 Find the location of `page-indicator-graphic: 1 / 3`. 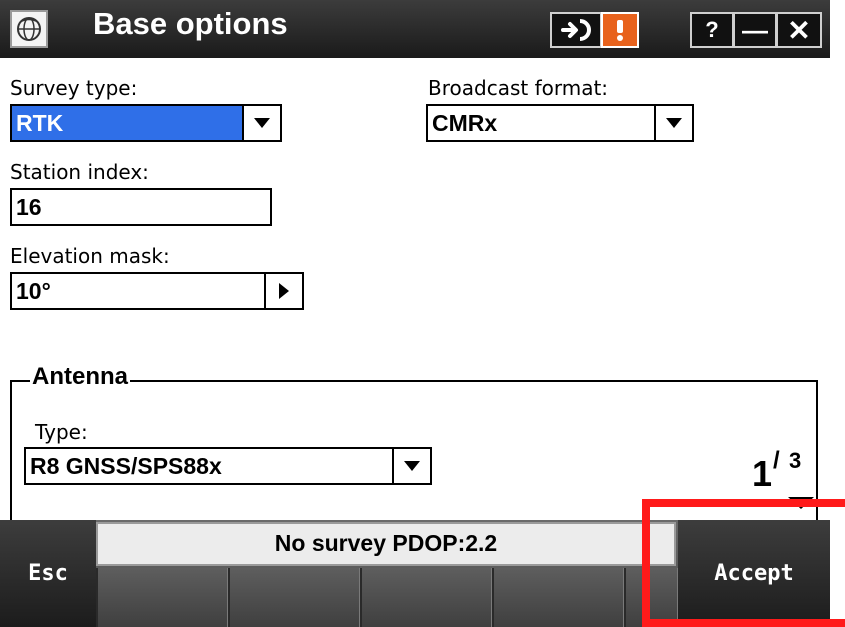

page-indicator-graphic: 1 / 3 is located at coordinates (783, 478).